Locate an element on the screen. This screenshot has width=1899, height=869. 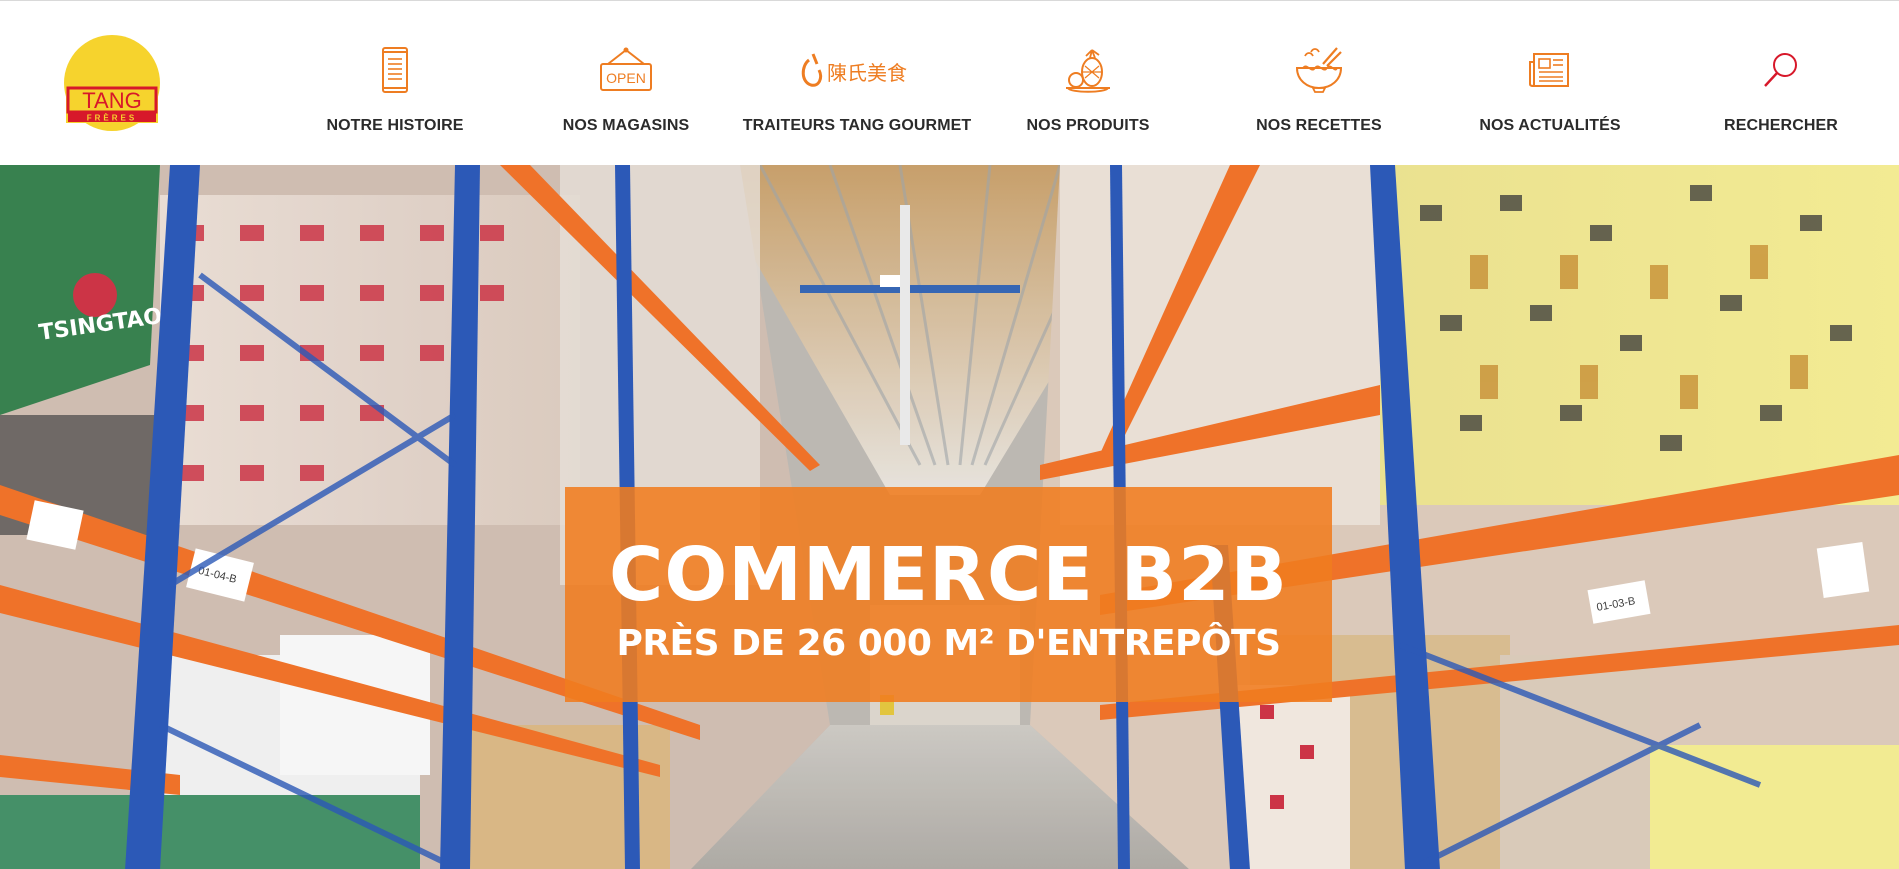
logo-graphic: TANG FRÈRES is located at coordinates (112, 83).